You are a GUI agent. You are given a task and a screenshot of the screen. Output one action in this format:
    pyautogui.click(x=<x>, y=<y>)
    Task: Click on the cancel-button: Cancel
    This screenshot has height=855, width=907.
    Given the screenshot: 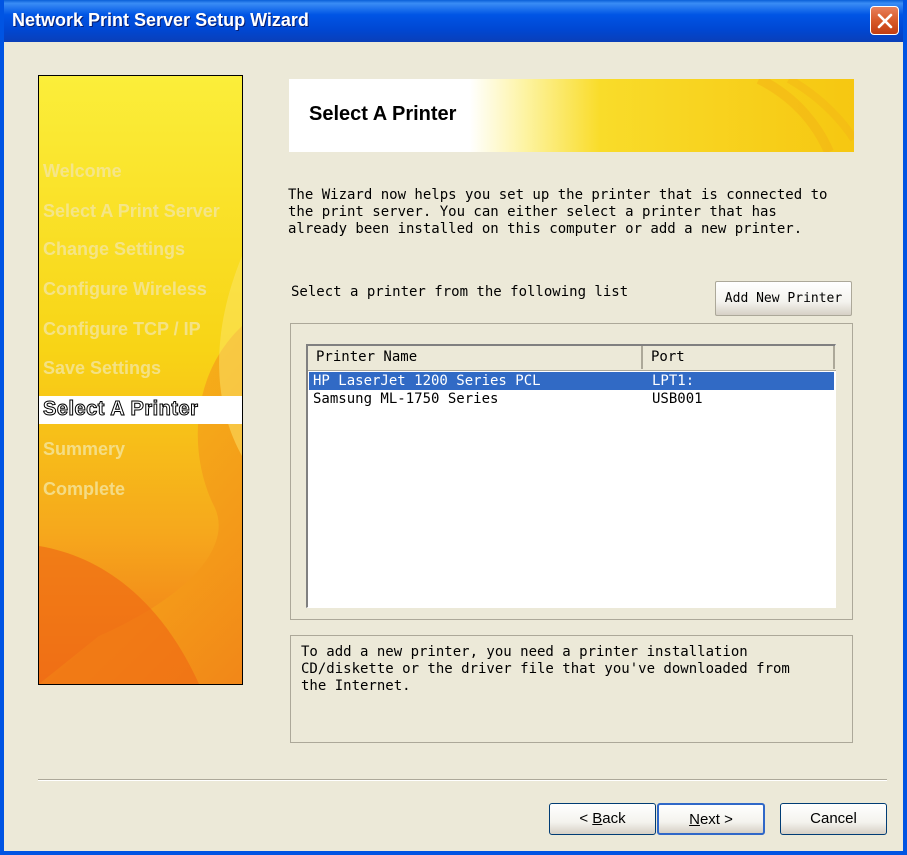 What is the action you would take?
    pyautogui.click(x=833, y=819)
    